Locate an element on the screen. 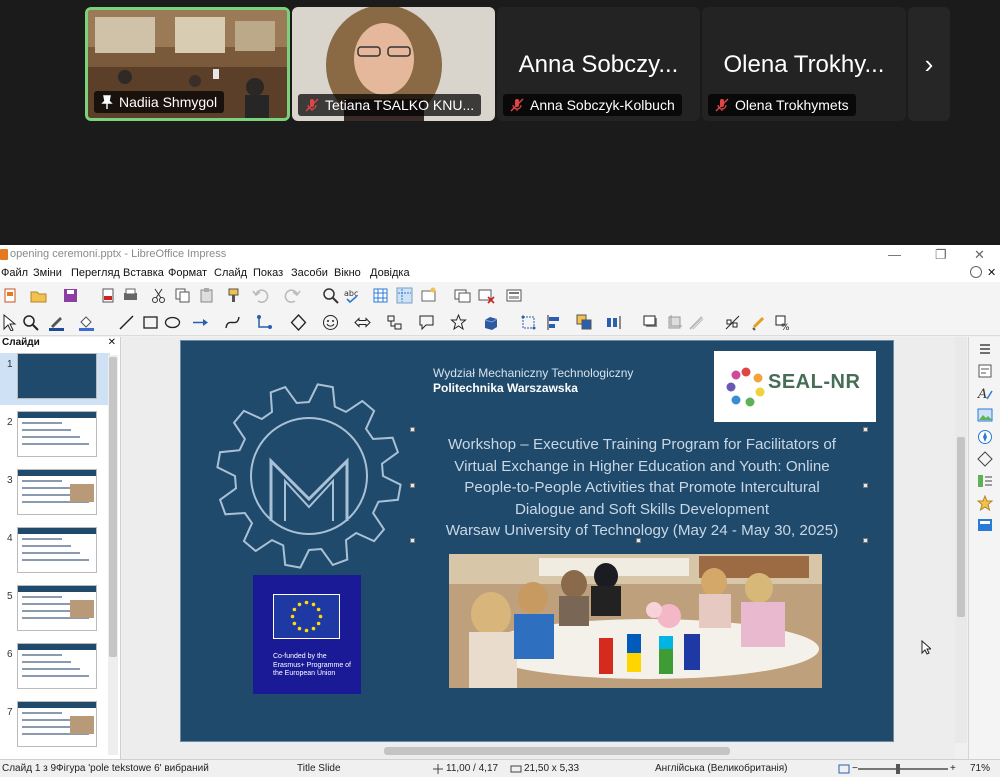 This screenshot has width=1000, height=777. slides-pane-scrollbar is located at coordinates (113, 555).